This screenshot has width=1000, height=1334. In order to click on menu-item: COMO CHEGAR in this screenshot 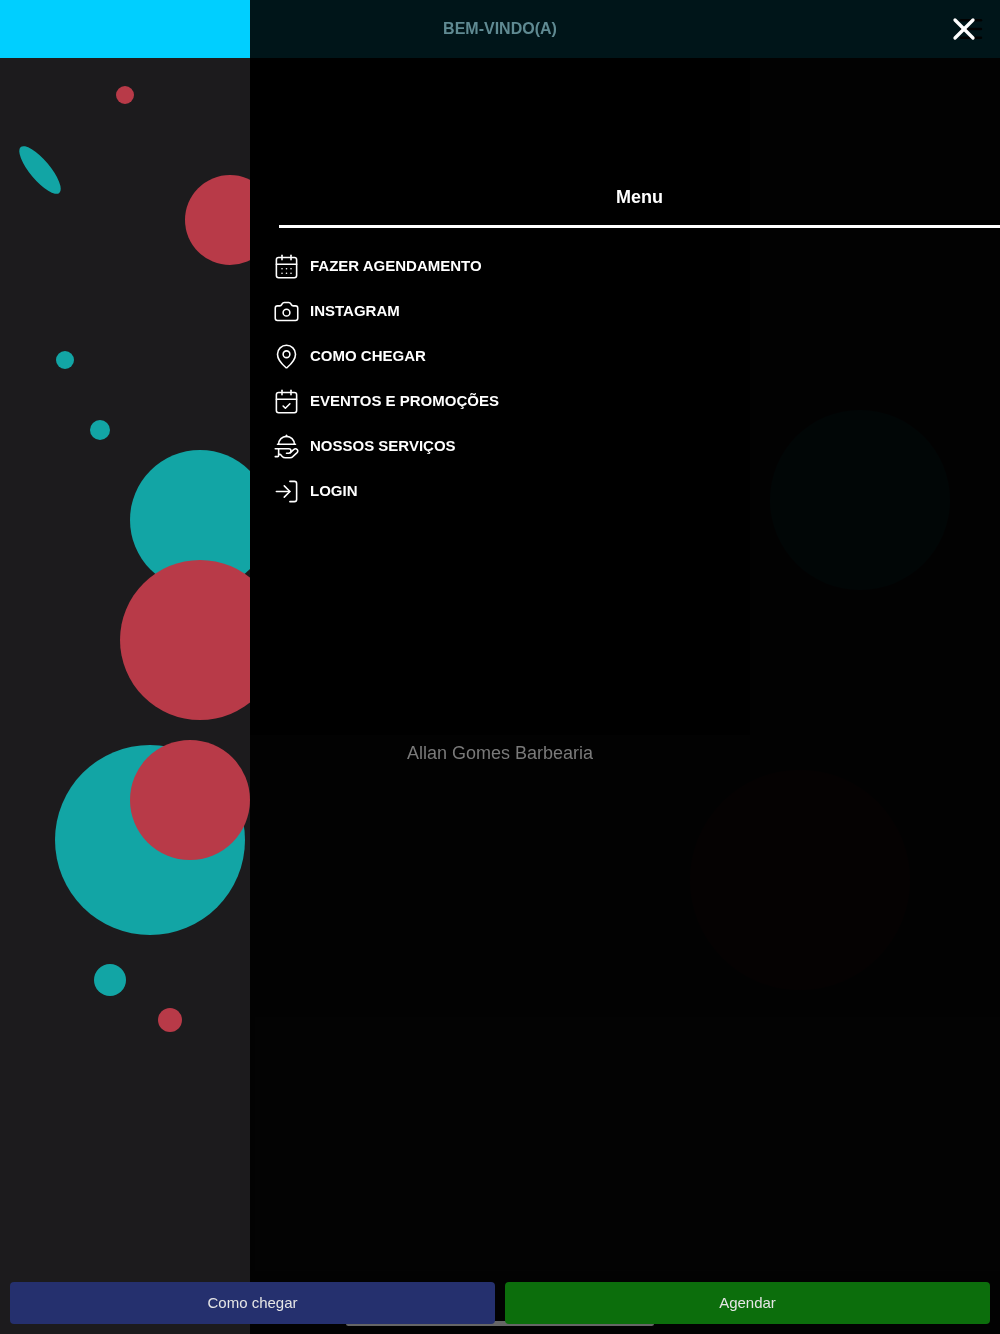, I will do `click(636, 356)`.